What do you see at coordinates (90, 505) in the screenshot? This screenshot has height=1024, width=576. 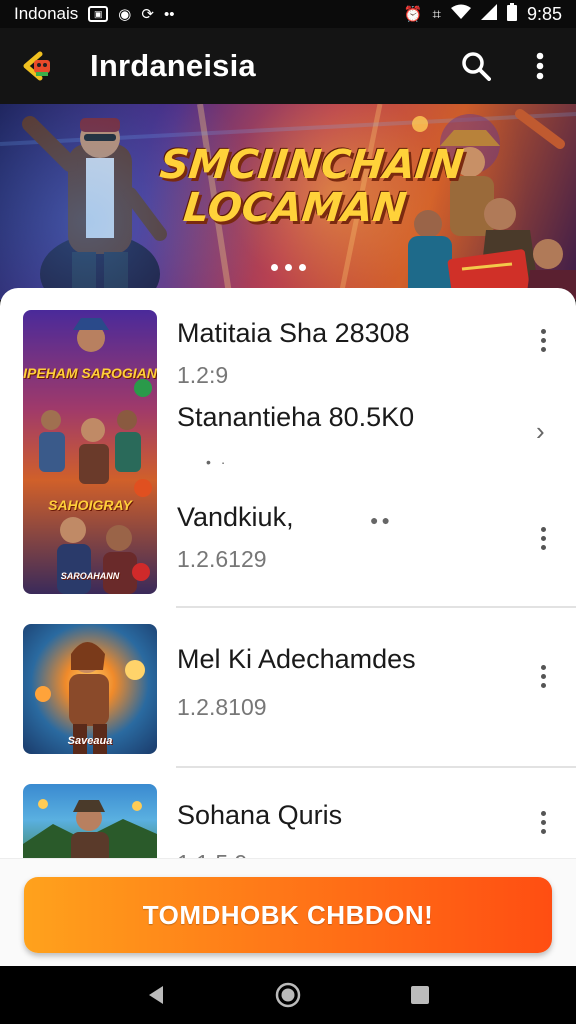 I see `thumbnail-title: SAHOIGRAY` at bounding box center [90, 505].